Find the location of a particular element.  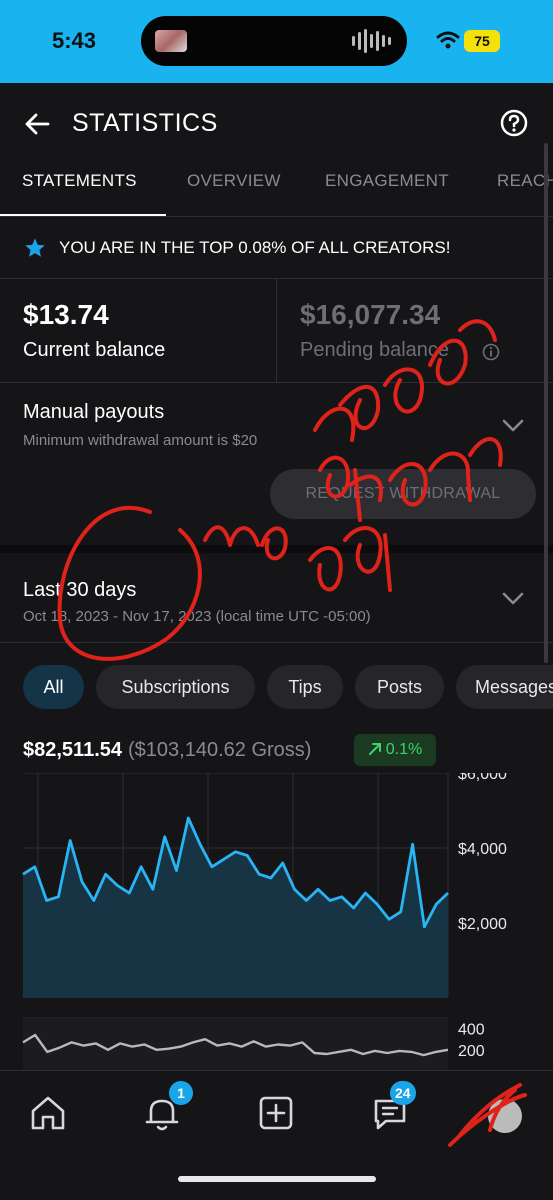

back-arrow-icon is located at coordinates (37, 124).